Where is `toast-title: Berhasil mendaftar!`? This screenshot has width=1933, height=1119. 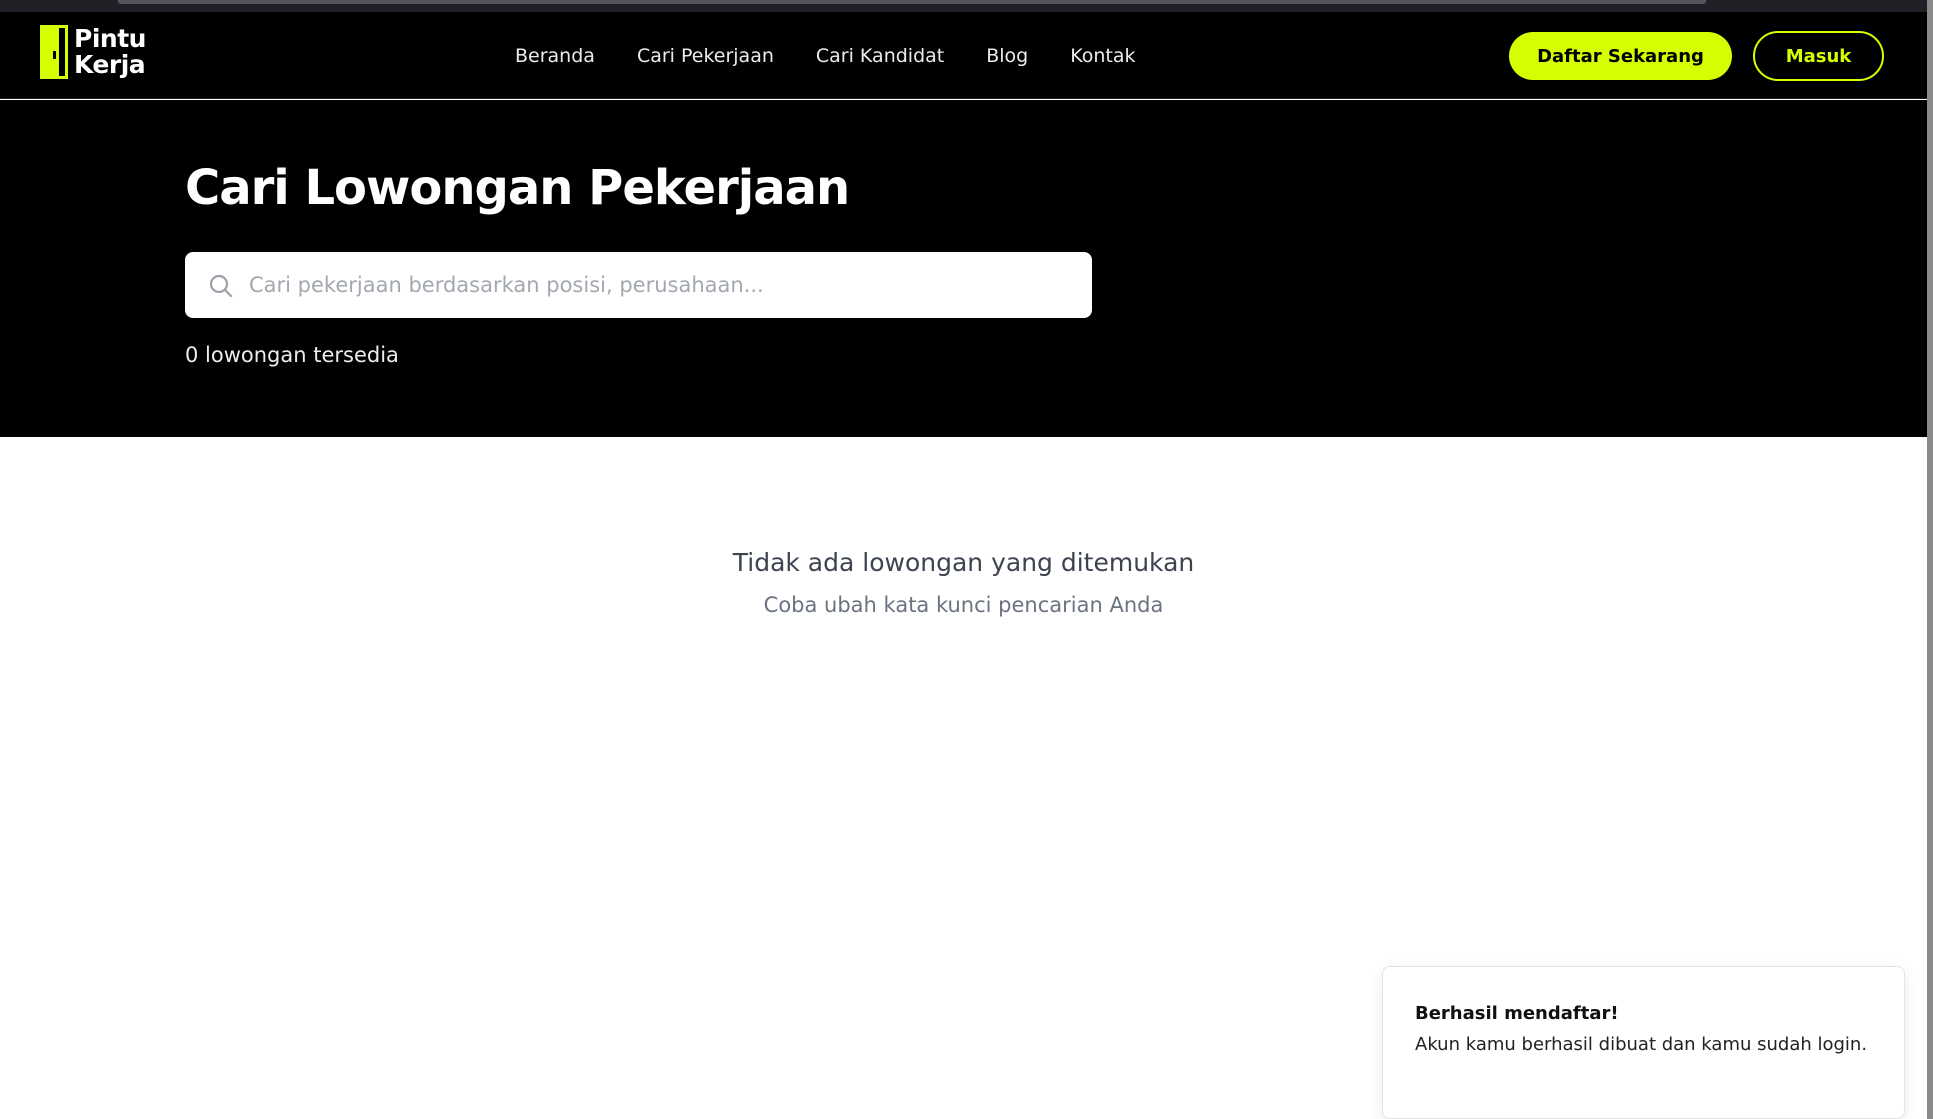 toast-title: Berhasil mendaftar! is located at coordinates (1517, 1013).